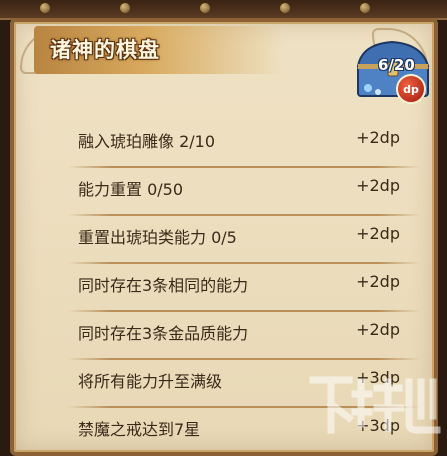 The image size is (447, 456). I want to click on task-row: 能力重置 0/50 +2dp, so click(244, 192).